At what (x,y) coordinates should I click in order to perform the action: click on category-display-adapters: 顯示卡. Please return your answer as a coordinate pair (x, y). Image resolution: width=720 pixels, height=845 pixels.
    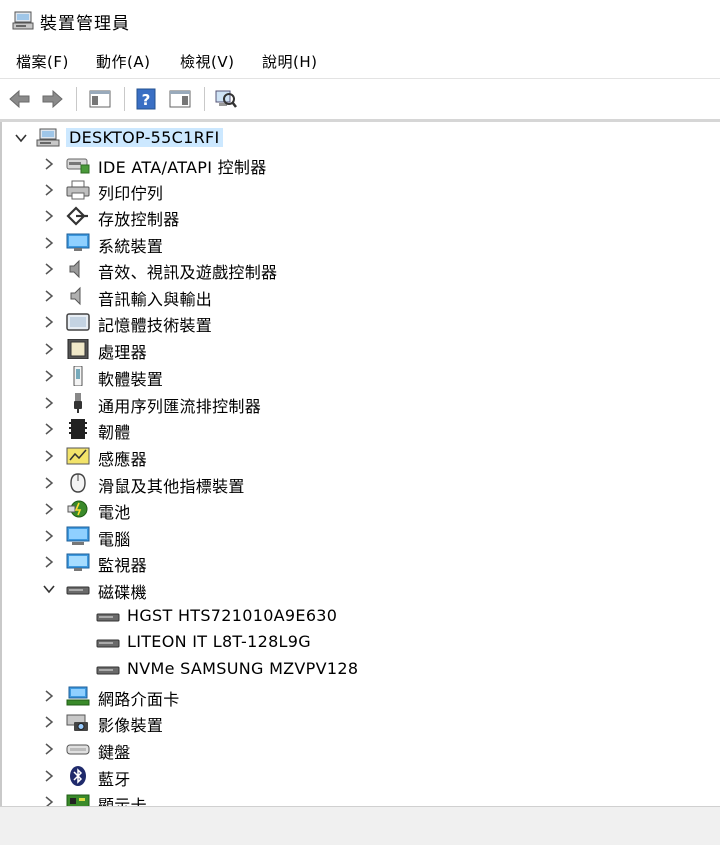
    Looking at the image, I should click on (360, 797).